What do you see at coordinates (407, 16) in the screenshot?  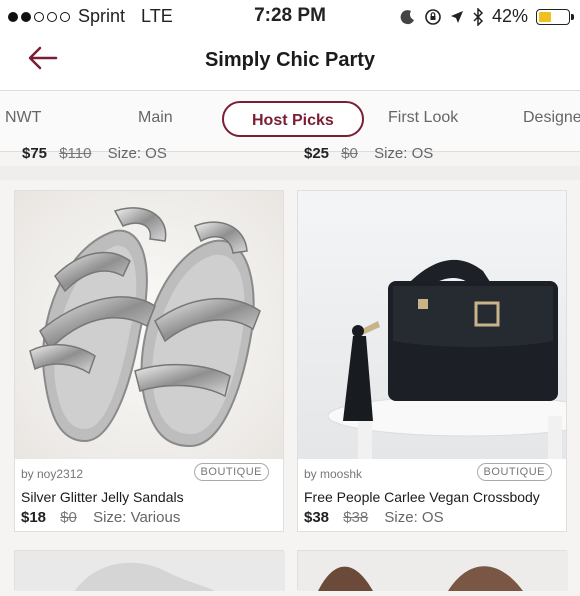 I see `moon-icon` at bounding box center [407, 16].